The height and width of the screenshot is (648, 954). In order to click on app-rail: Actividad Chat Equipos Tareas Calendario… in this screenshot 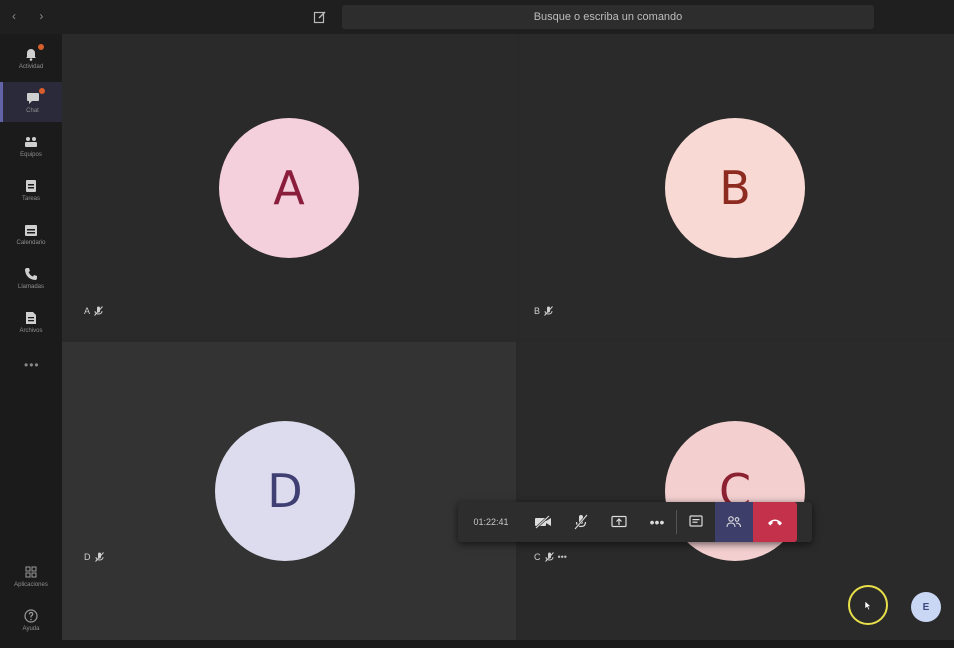, I will do `click(31, 341)`.